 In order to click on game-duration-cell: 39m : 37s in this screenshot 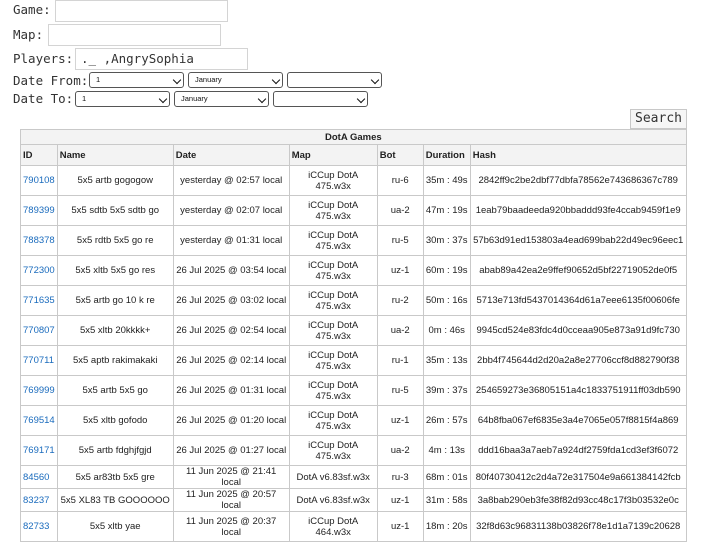, I will do `click(446, 390)`.